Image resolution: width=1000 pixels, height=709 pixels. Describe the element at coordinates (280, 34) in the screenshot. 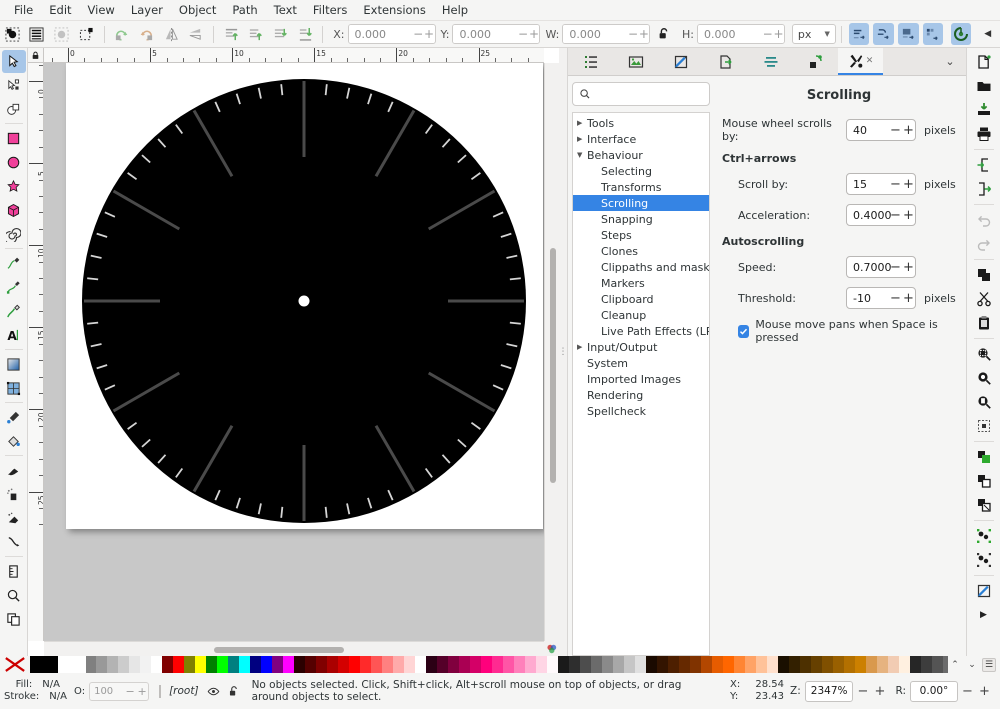

I see `lower-icon` at that location.